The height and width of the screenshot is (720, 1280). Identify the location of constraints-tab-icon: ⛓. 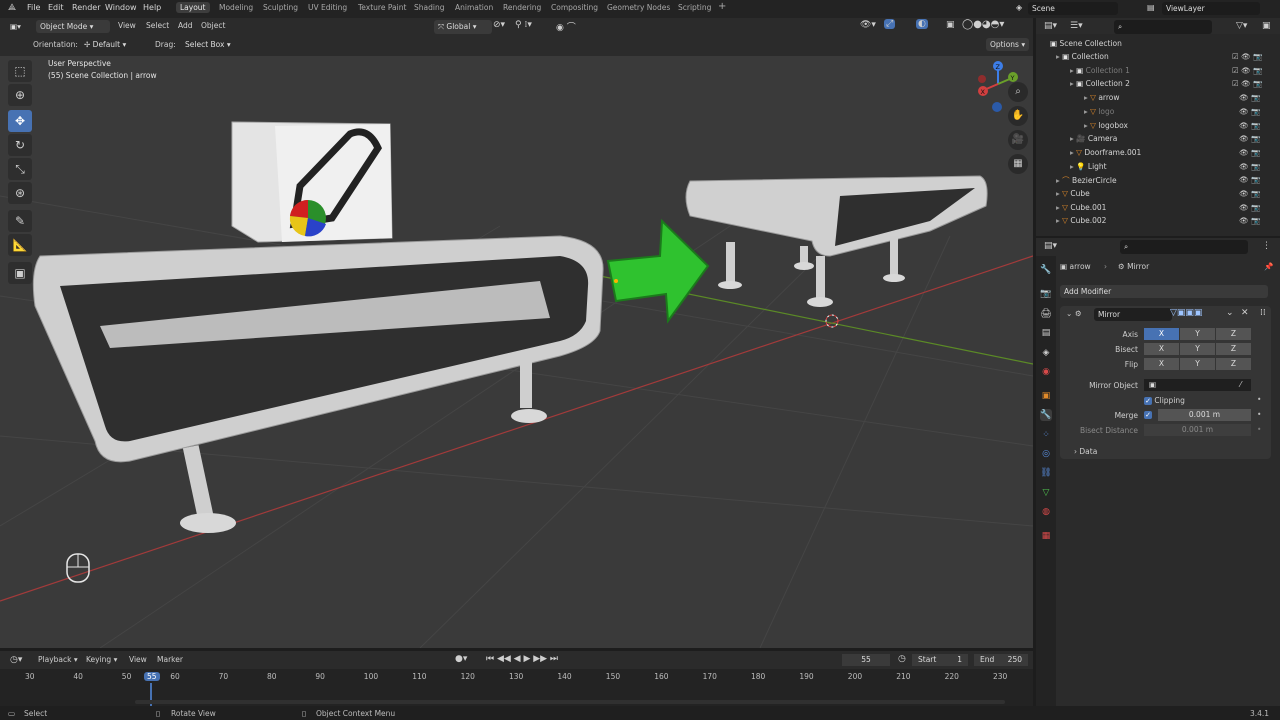
(1046, 473).